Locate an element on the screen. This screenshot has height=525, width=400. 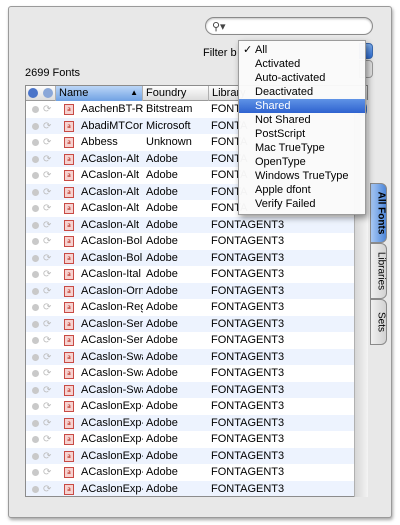
column-header-foundry: Foundry is located at coordinates (176, 93).